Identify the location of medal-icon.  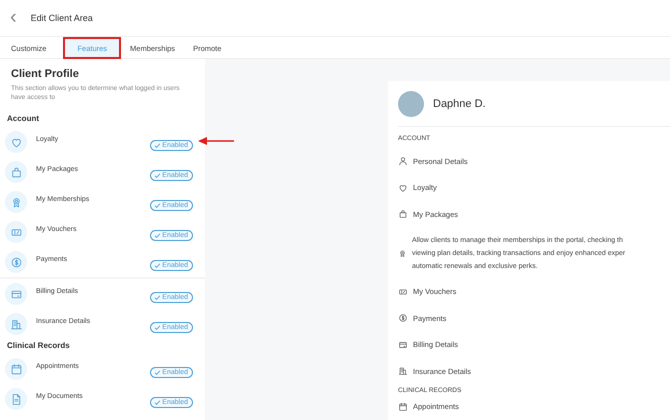
(402, 253).